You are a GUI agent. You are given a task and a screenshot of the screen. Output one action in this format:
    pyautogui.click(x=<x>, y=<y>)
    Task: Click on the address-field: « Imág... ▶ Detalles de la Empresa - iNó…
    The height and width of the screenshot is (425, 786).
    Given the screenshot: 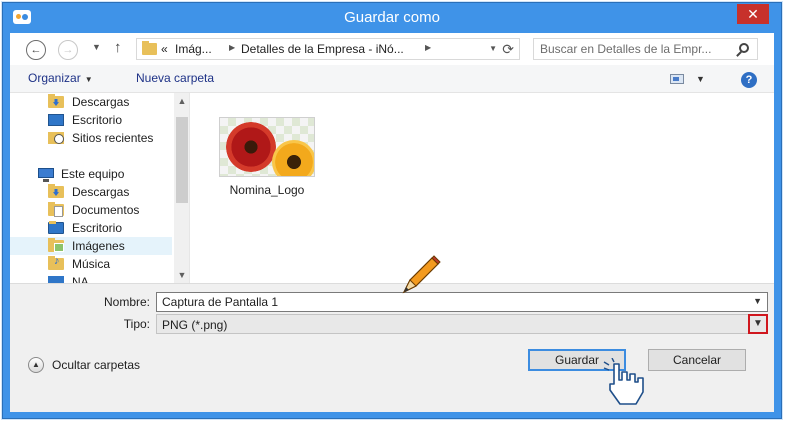 What is the action you would take?
    pyautogui.click(x=328, y=49)
    